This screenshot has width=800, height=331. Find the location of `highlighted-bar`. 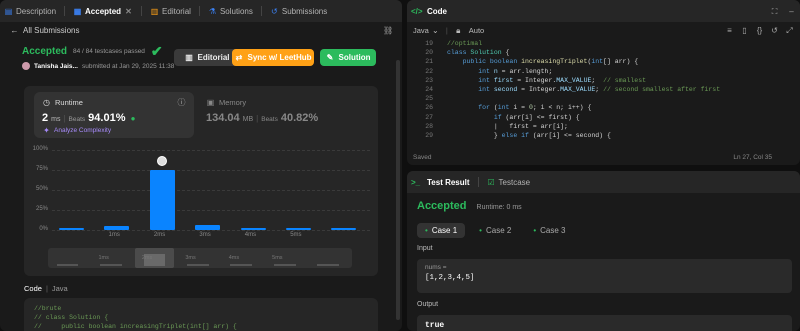

highlighted-bar is located at coordinates (162, 200).